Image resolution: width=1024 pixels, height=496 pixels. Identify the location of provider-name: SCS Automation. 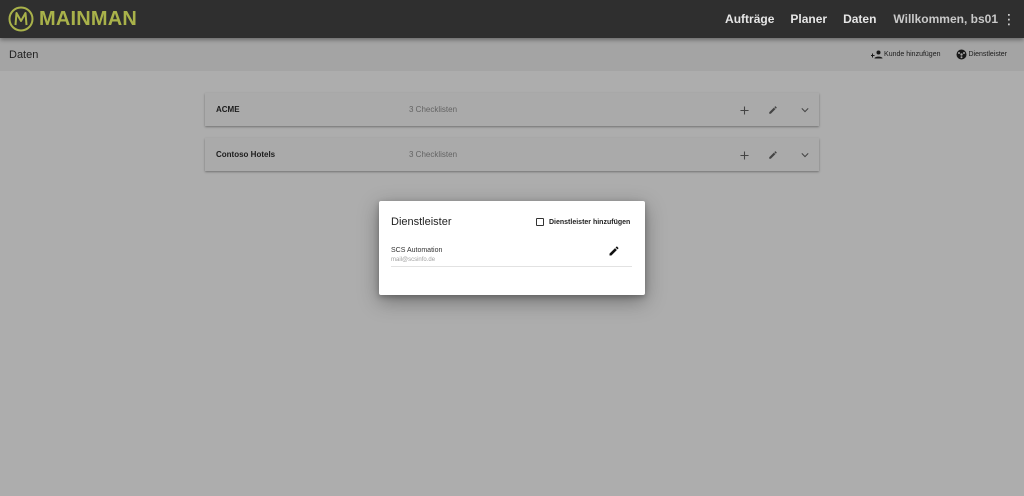
(417, 250).